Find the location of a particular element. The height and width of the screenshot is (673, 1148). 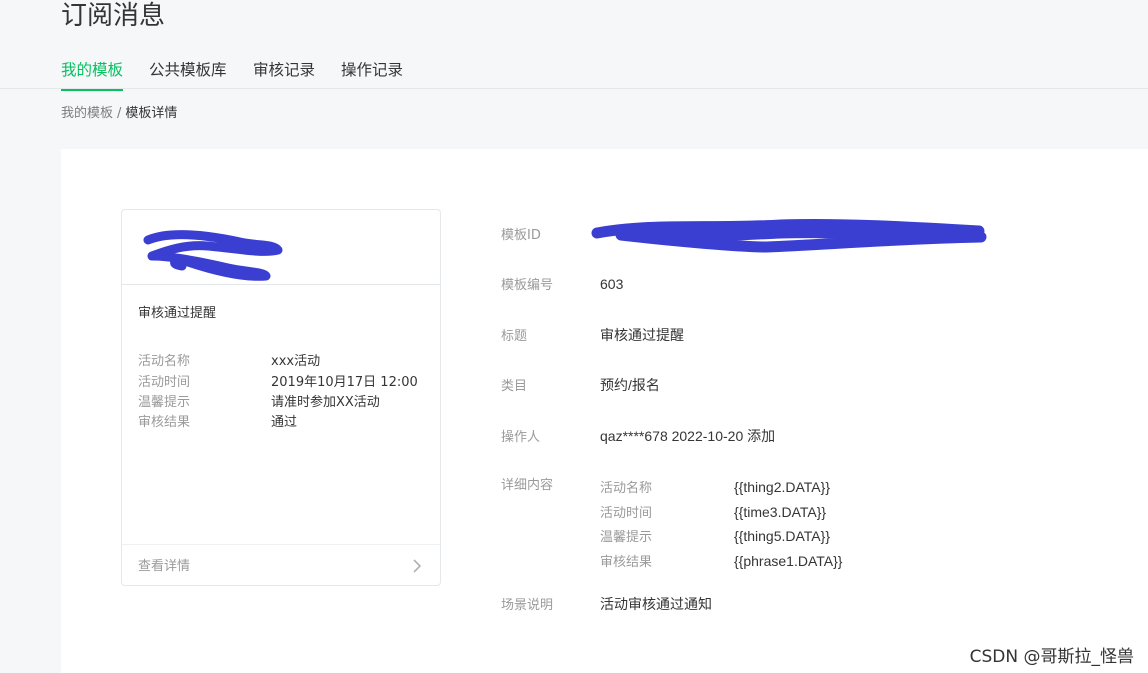

preview-field-row: 活动名称 xxx活动 is located at coordinates (229, 362).